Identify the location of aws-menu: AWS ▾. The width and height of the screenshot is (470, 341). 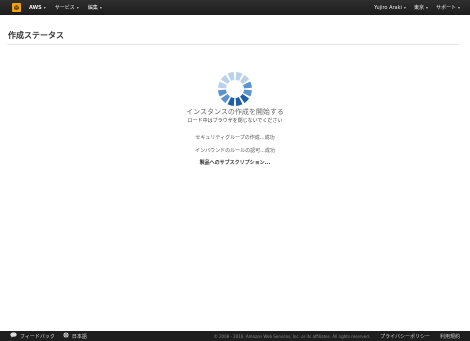
(37, 8).